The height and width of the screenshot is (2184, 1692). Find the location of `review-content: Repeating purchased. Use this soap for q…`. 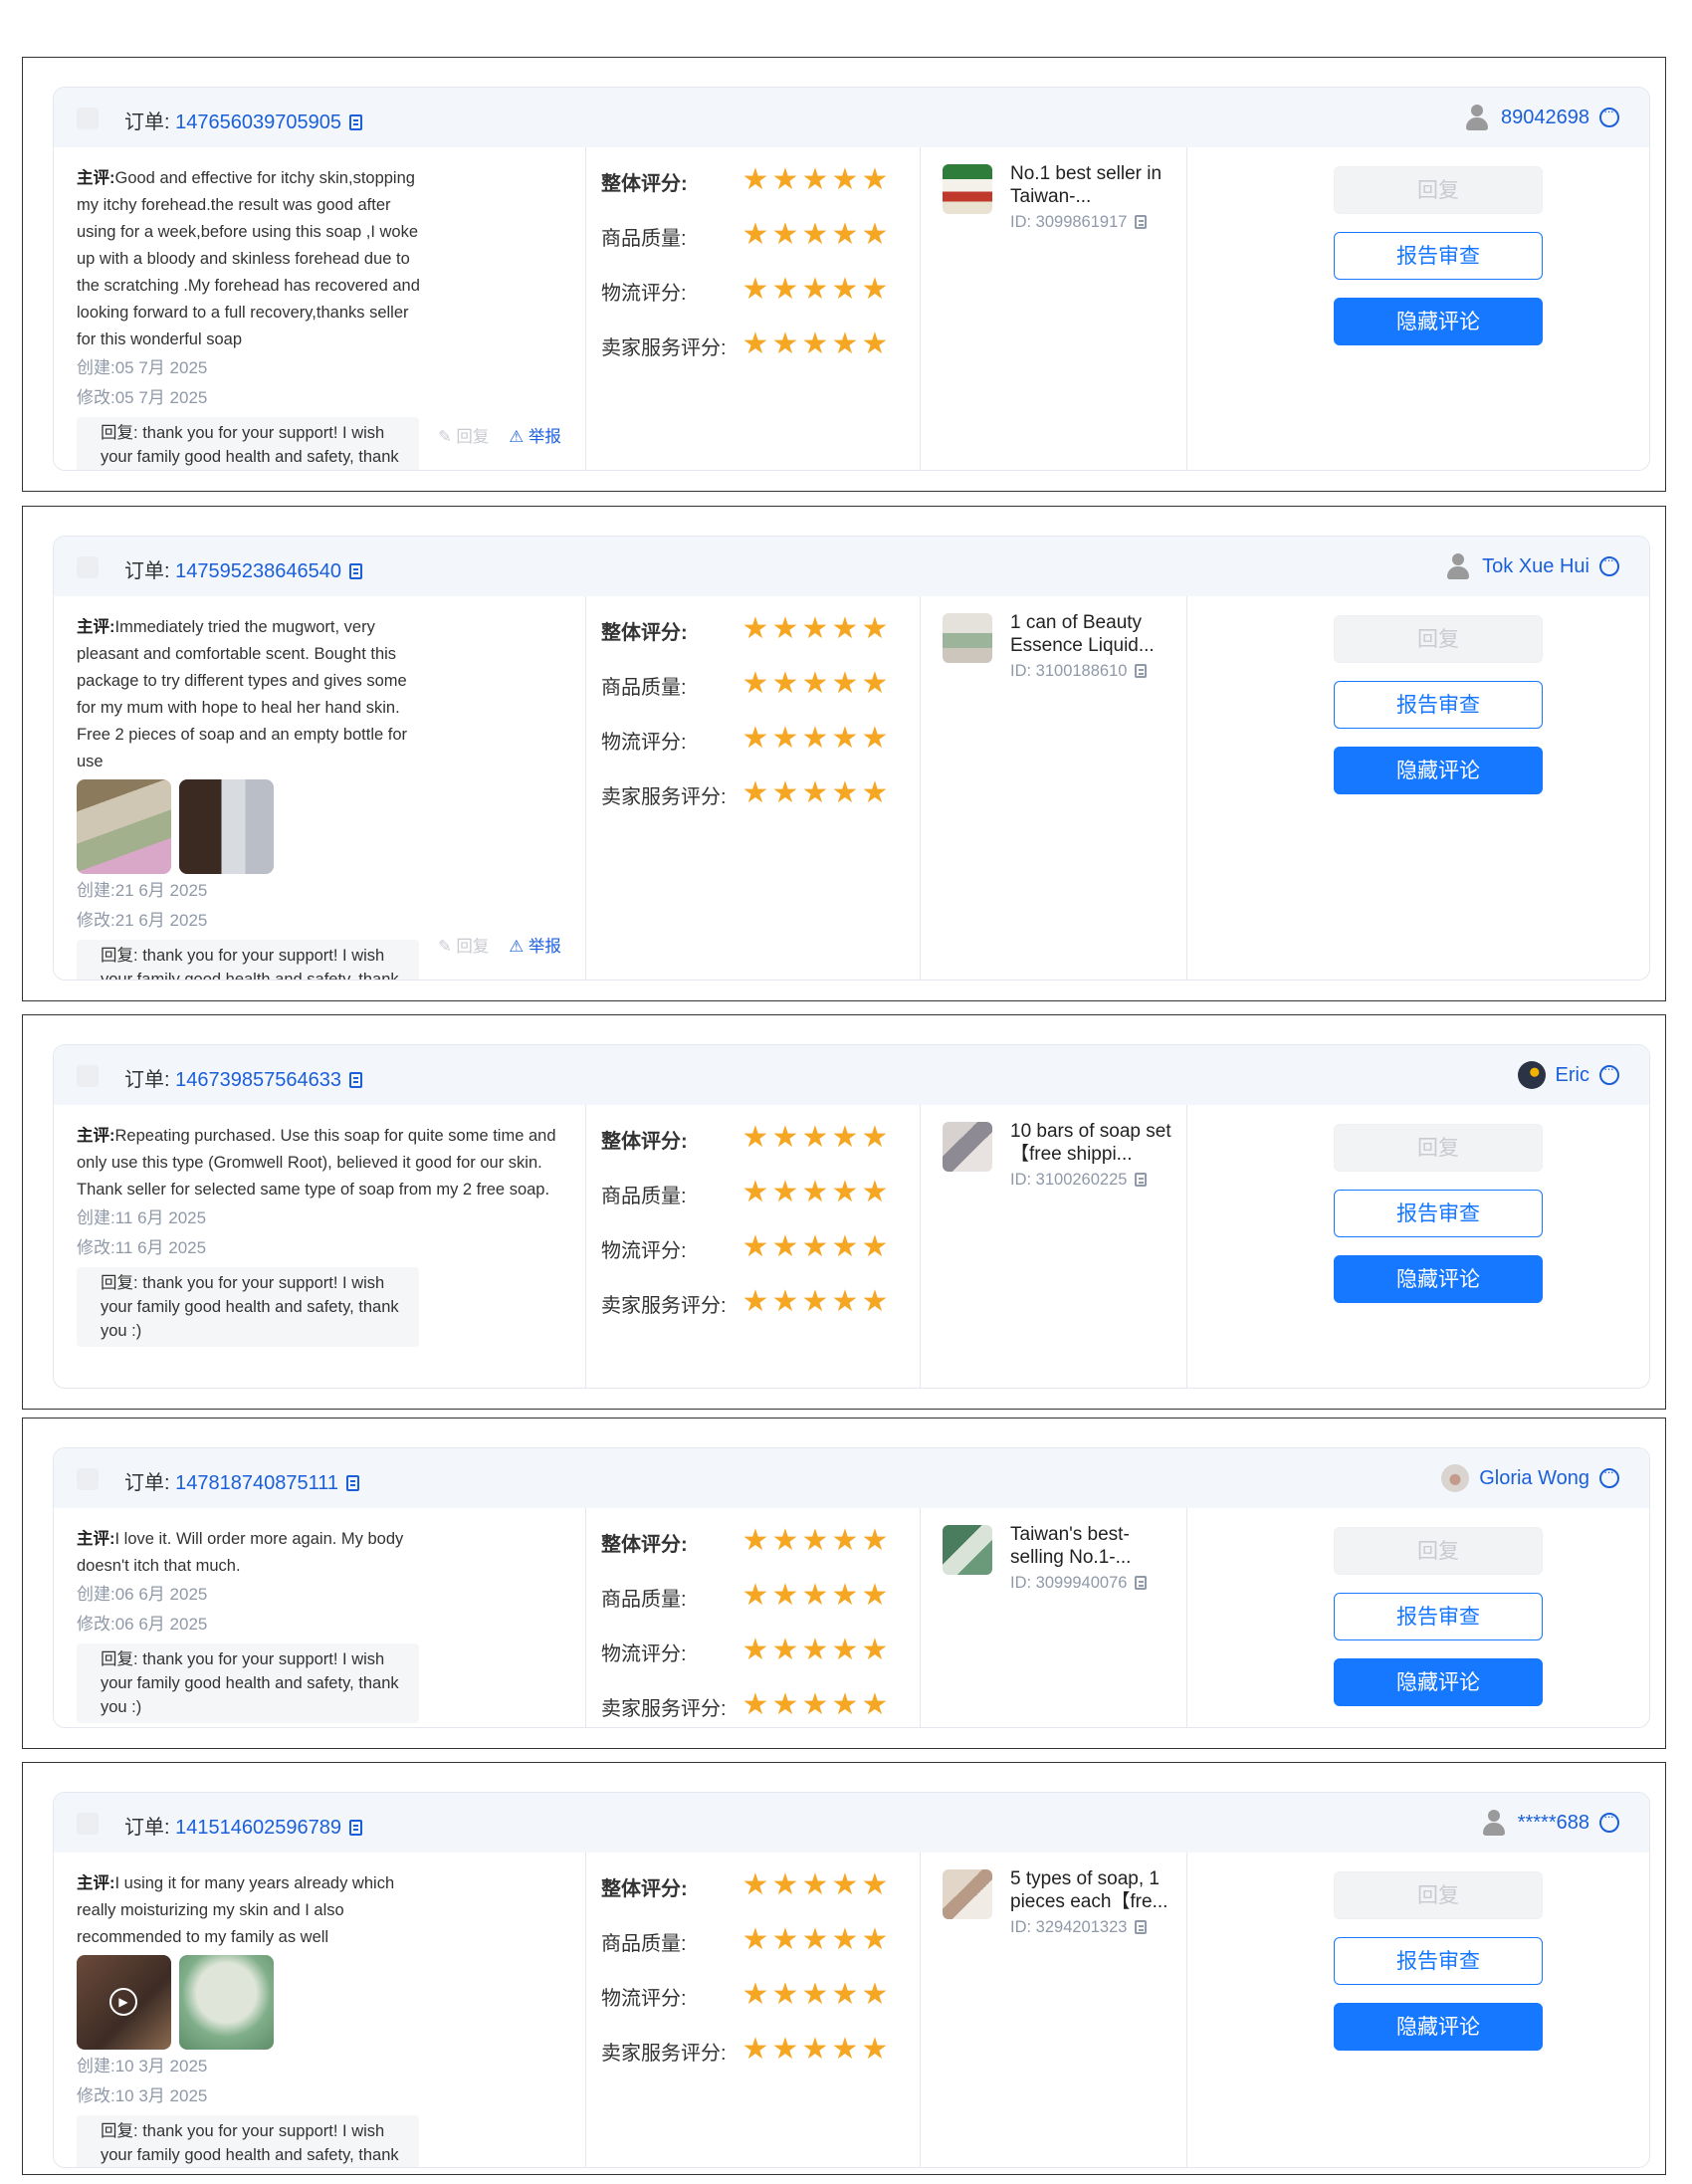

review-content: Repeating purchased. Use this soap for q… is located at coordinates (316, 1163).